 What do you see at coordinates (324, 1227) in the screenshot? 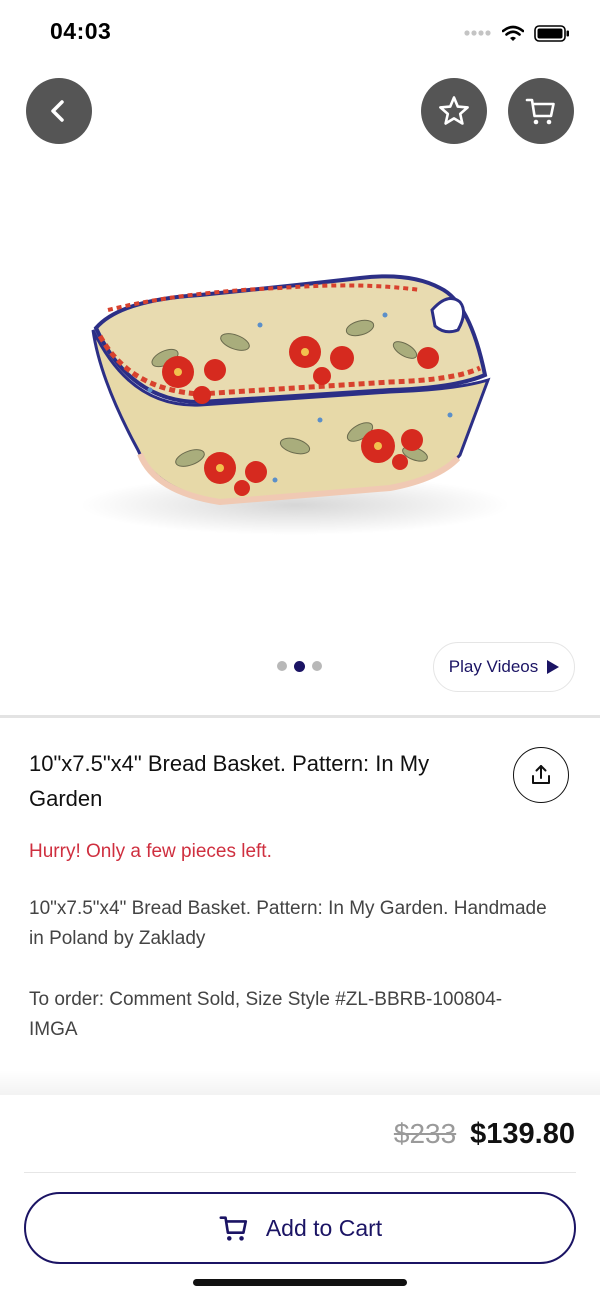
I see `add-to-cart-label: Add to Cart` at bounding box center [324, 1227].